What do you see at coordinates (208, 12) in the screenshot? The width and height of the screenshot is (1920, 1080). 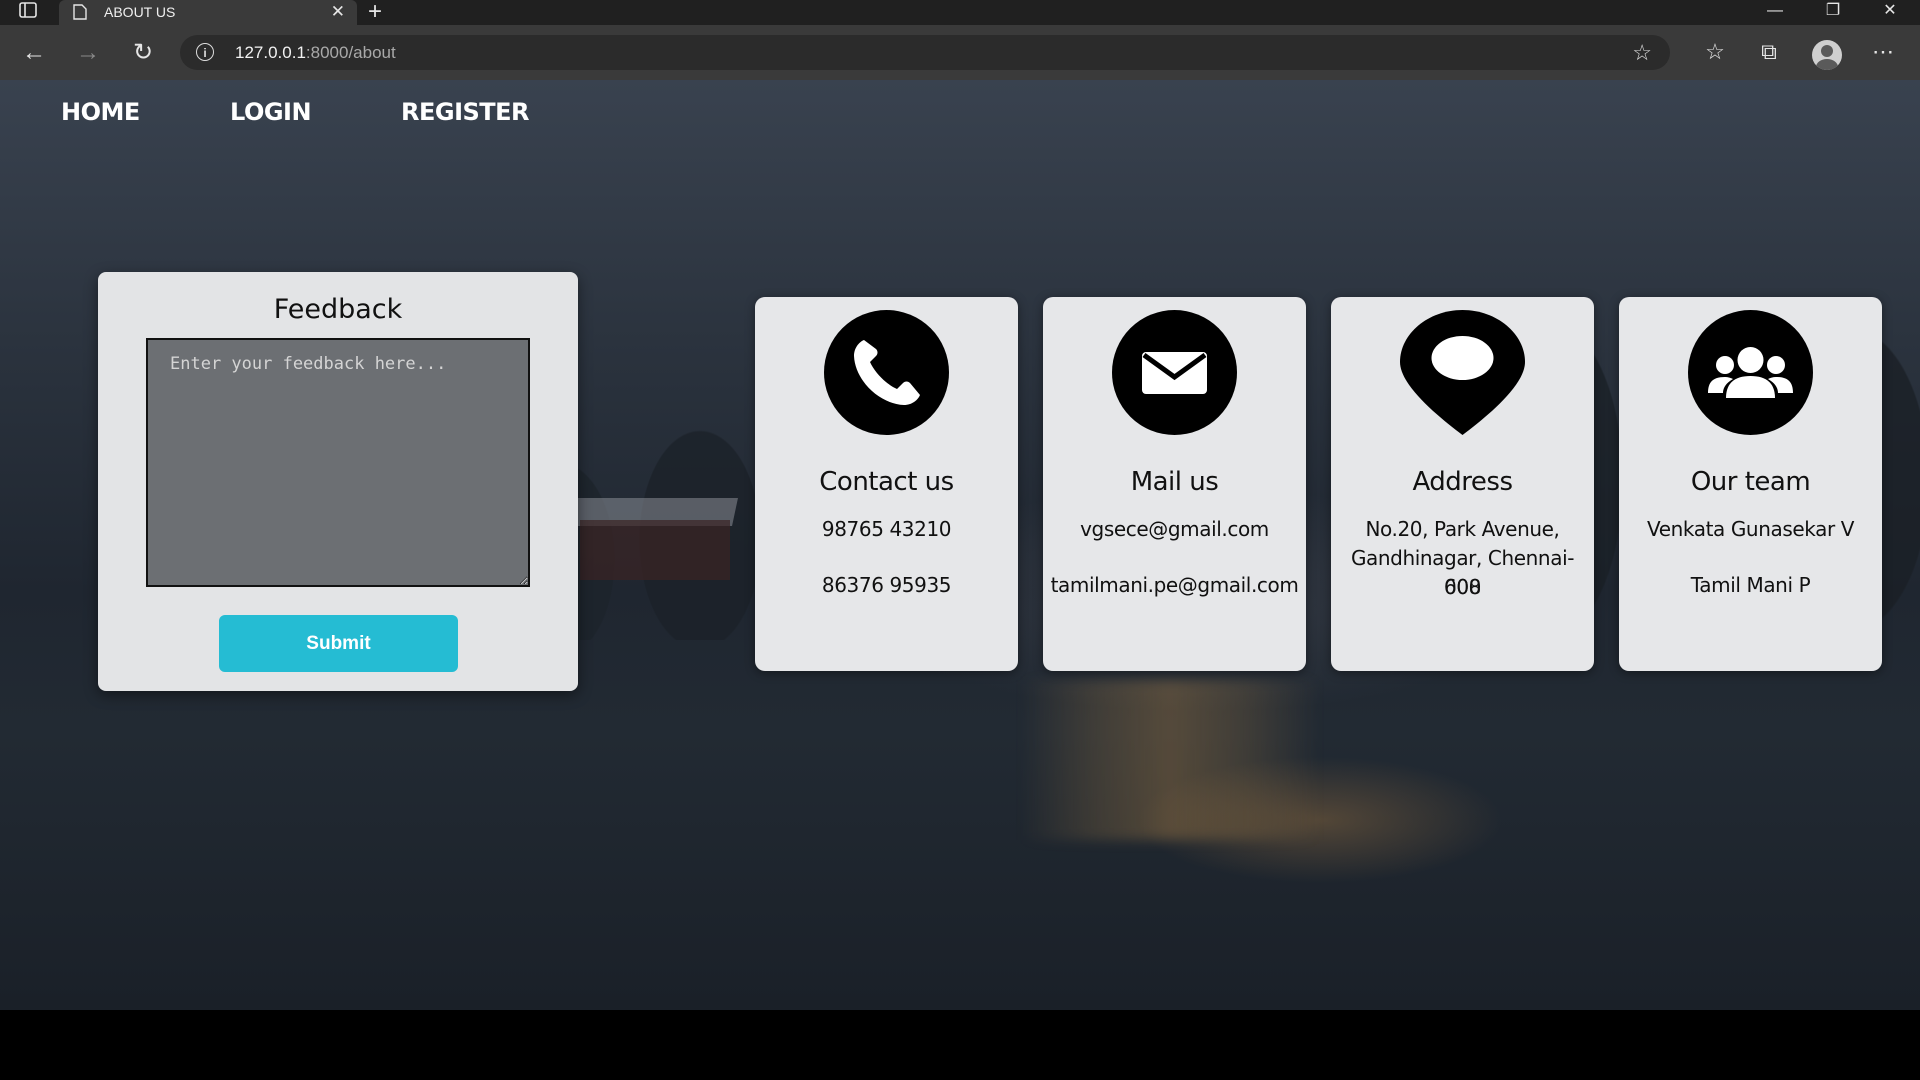 I see `browser-tab-active: ABOUT US ✕` at bounding box center [208, 12].